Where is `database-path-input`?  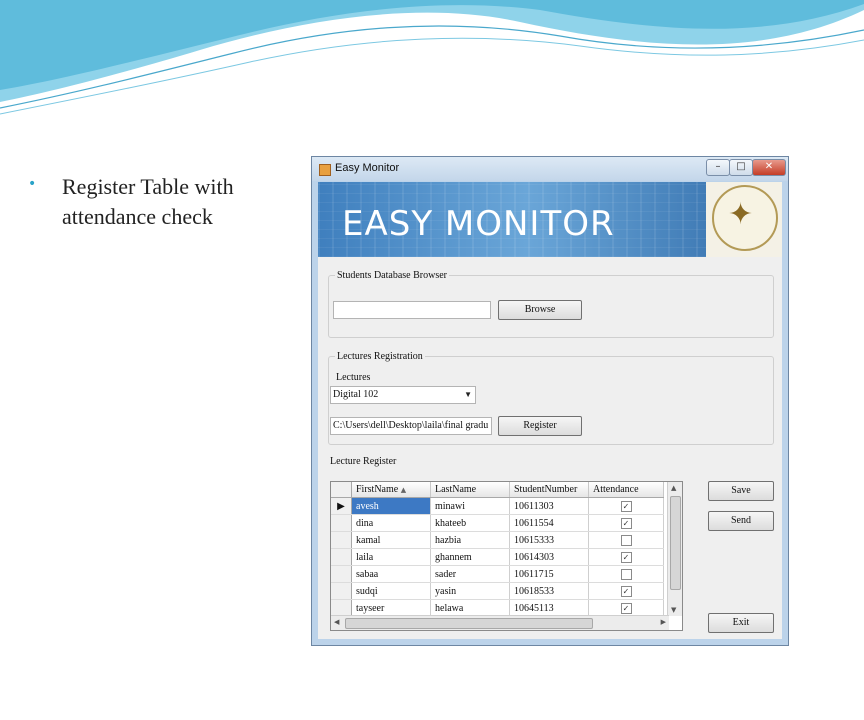 database-path-input is located at coordinates (412, 310).